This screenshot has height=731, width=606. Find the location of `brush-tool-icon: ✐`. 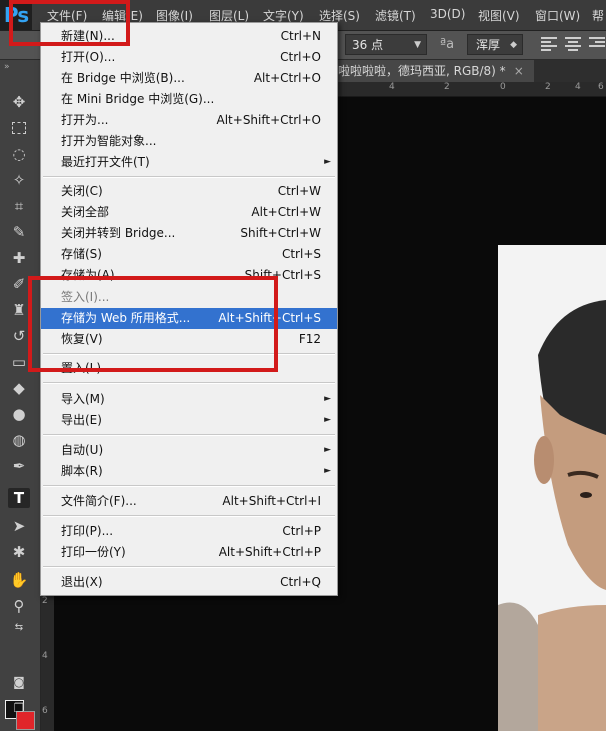

brush-tool-icon: ✐ is located at coordinates (19, 284).